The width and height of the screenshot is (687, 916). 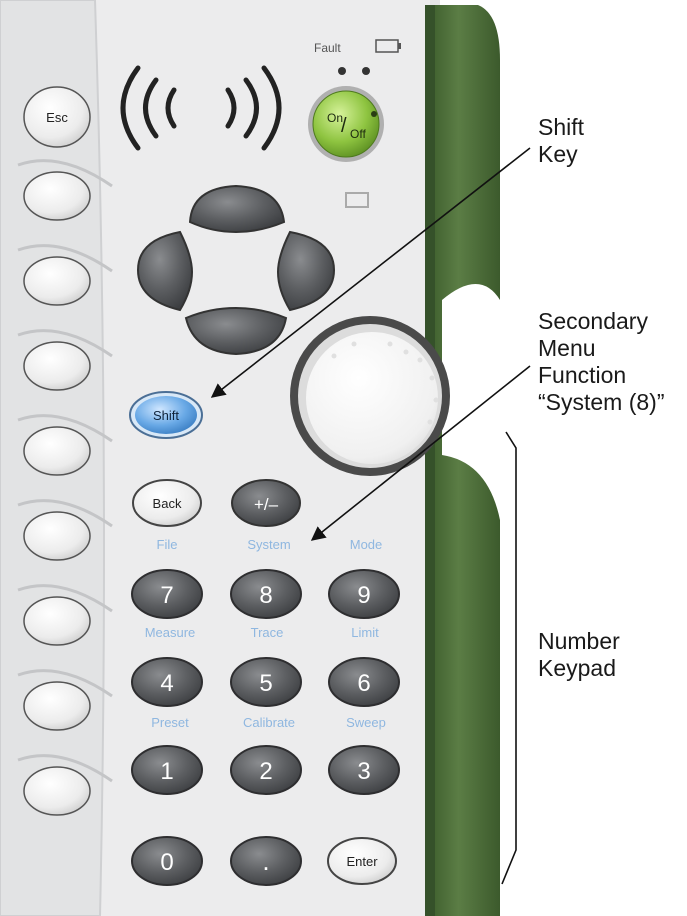 I want to click on key-4-label: 4, so click(x=166, y=683).